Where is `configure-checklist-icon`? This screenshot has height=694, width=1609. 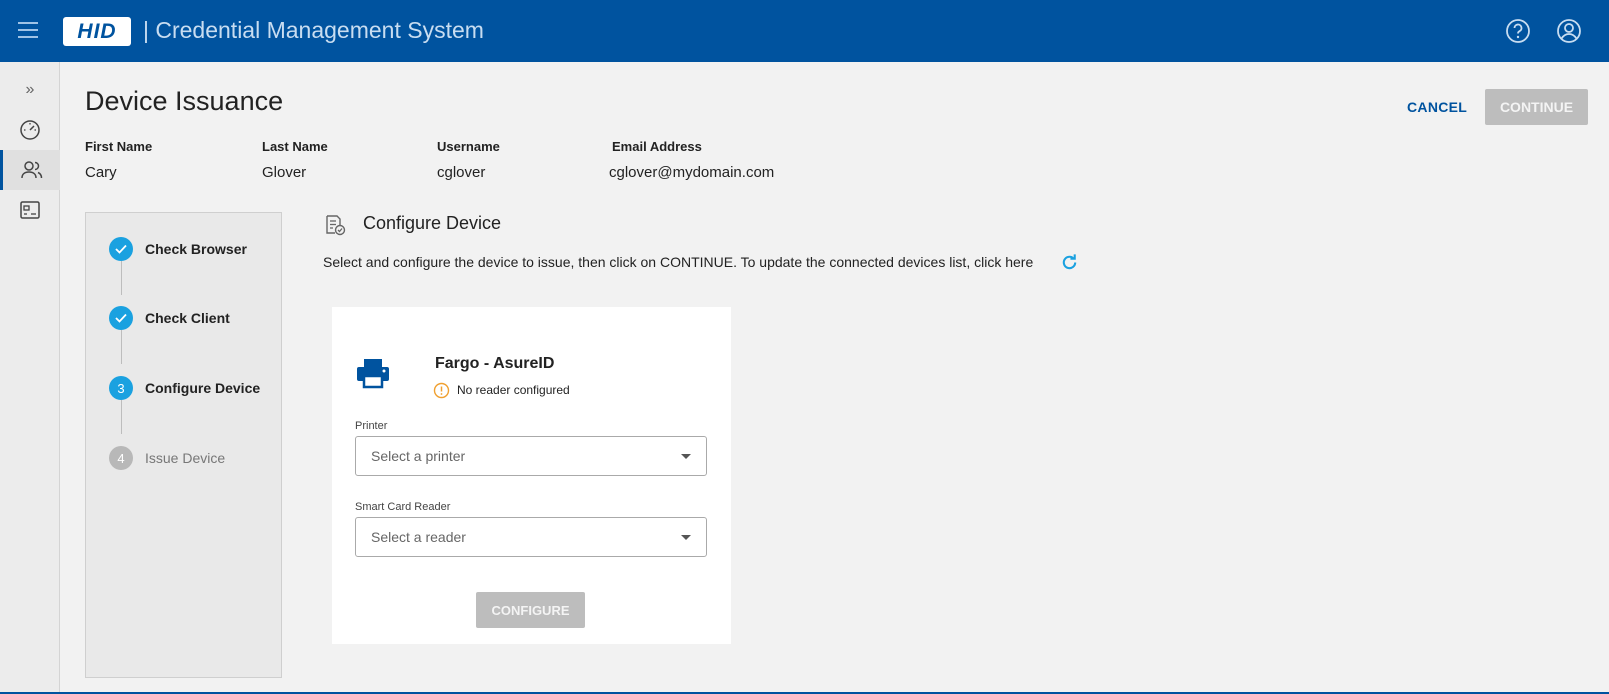
configure-checklist-icon is located at coordinates (336, 225).